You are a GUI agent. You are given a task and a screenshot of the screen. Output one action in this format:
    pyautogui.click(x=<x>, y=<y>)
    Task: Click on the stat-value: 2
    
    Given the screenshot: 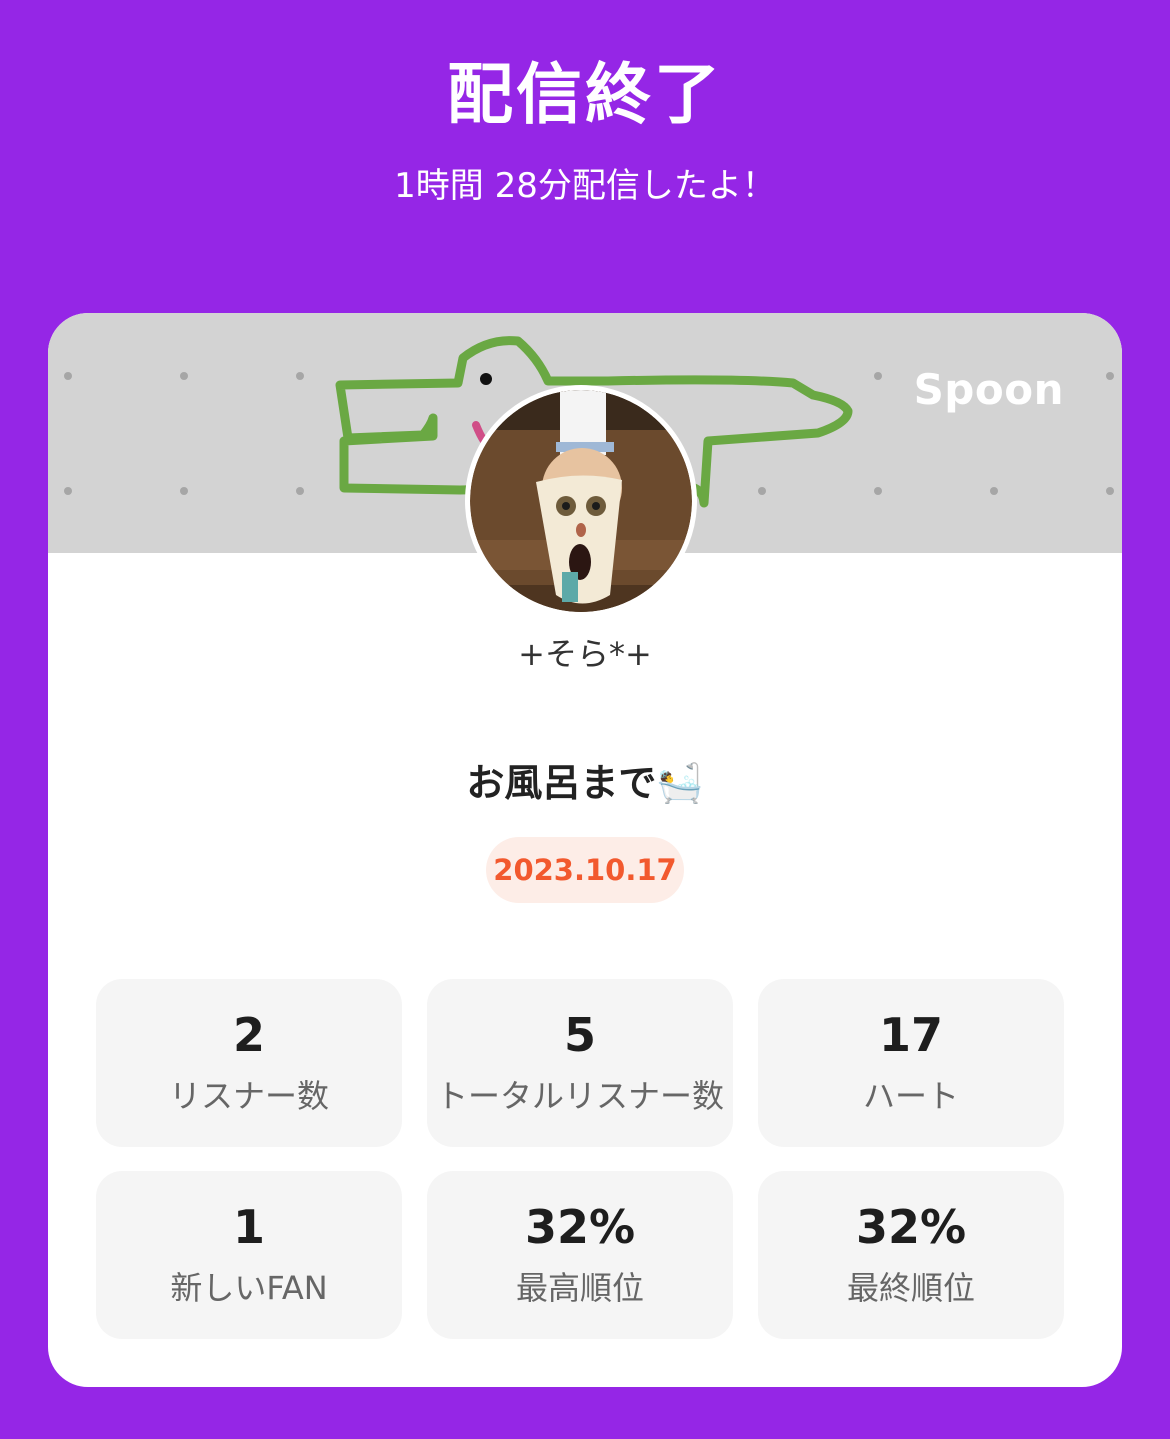 What is the action you would take?
    pyautogui.click(x=248, y=1035)
    